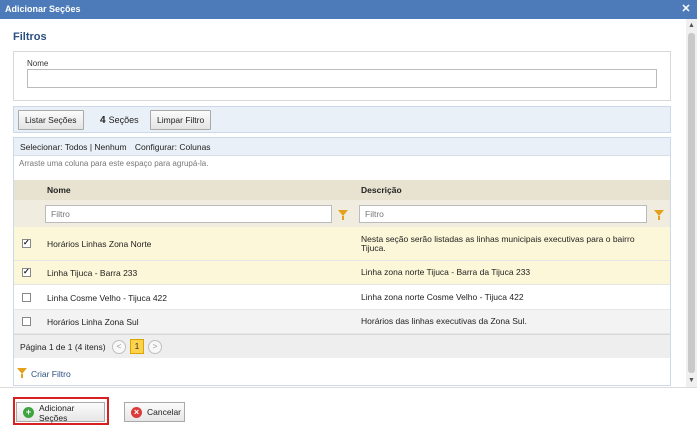 The width and height of the screenshot is (697, 432). What do you see at coordinates (164, 412) in the screenshot?
I see `cancel-label: Cancelar` at bounding box center [164, 412].